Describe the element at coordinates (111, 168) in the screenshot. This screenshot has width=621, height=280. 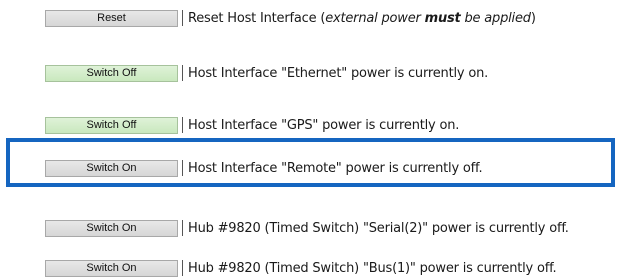
I see `remote-switch-on-button: Switch On` at that location.